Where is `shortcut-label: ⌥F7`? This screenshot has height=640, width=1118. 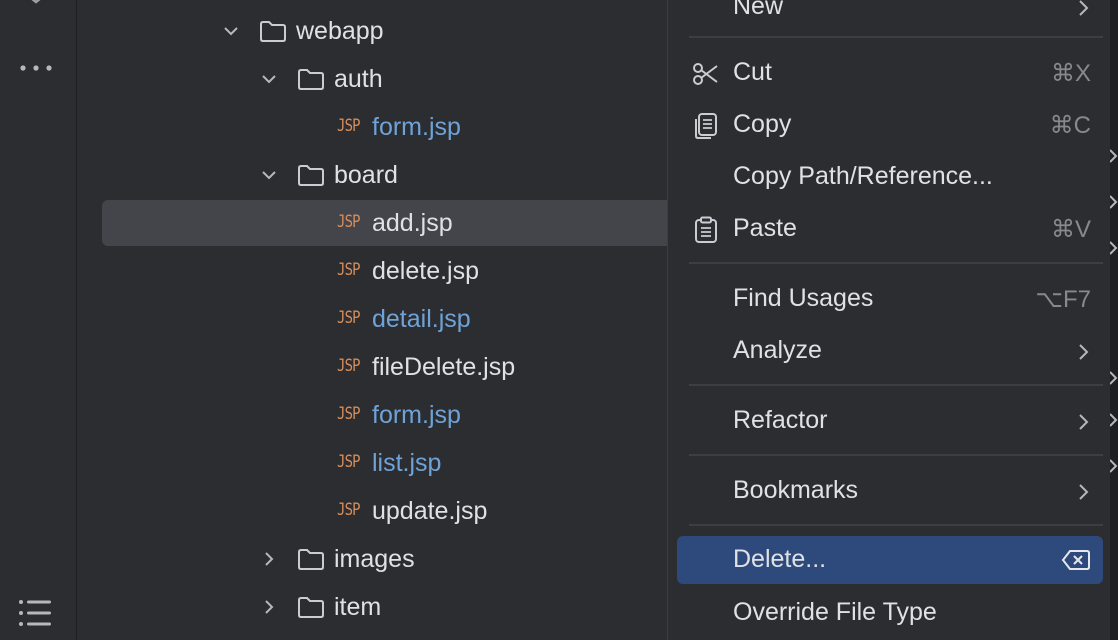
shortcut-label: ⌥F7 is located at coordinates (1063, 299).